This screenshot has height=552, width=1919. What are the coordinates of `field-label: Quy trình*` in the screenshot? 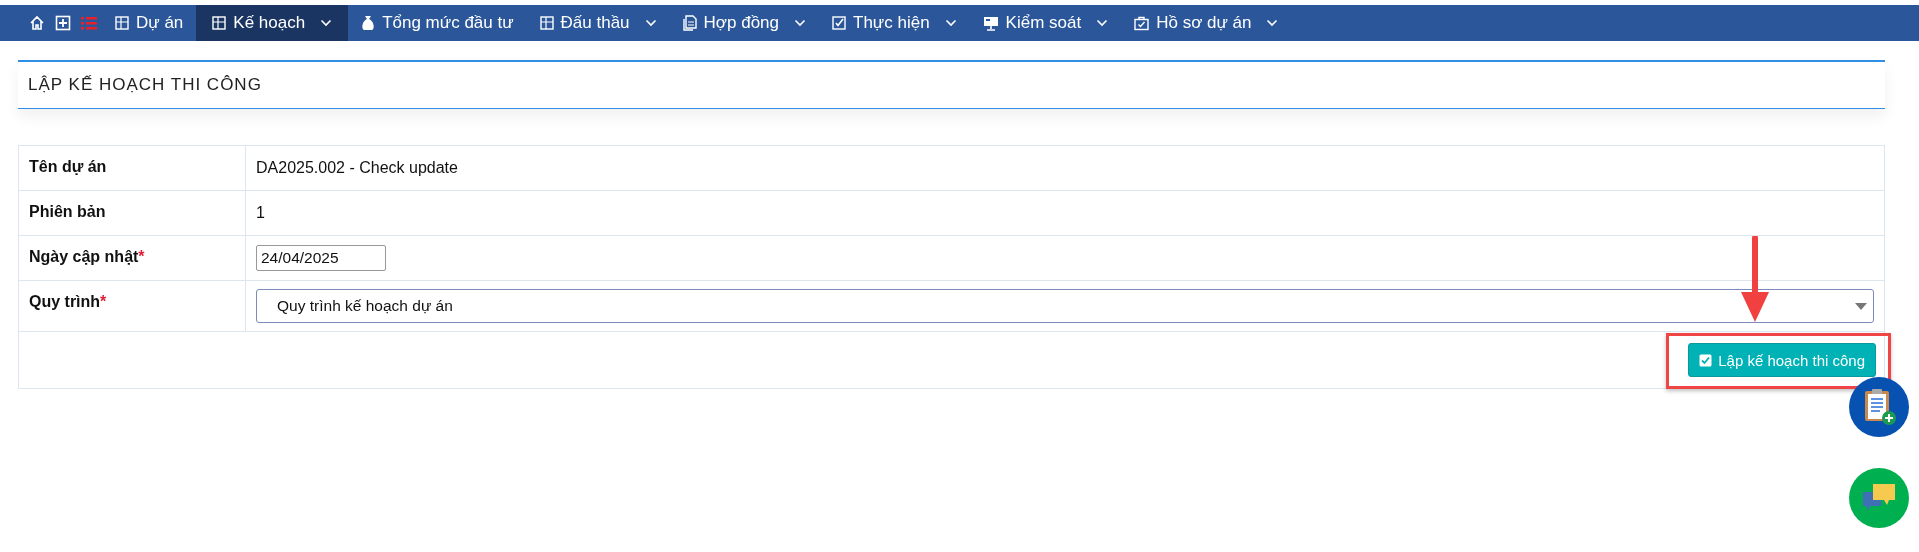 It's located at (68, 302).